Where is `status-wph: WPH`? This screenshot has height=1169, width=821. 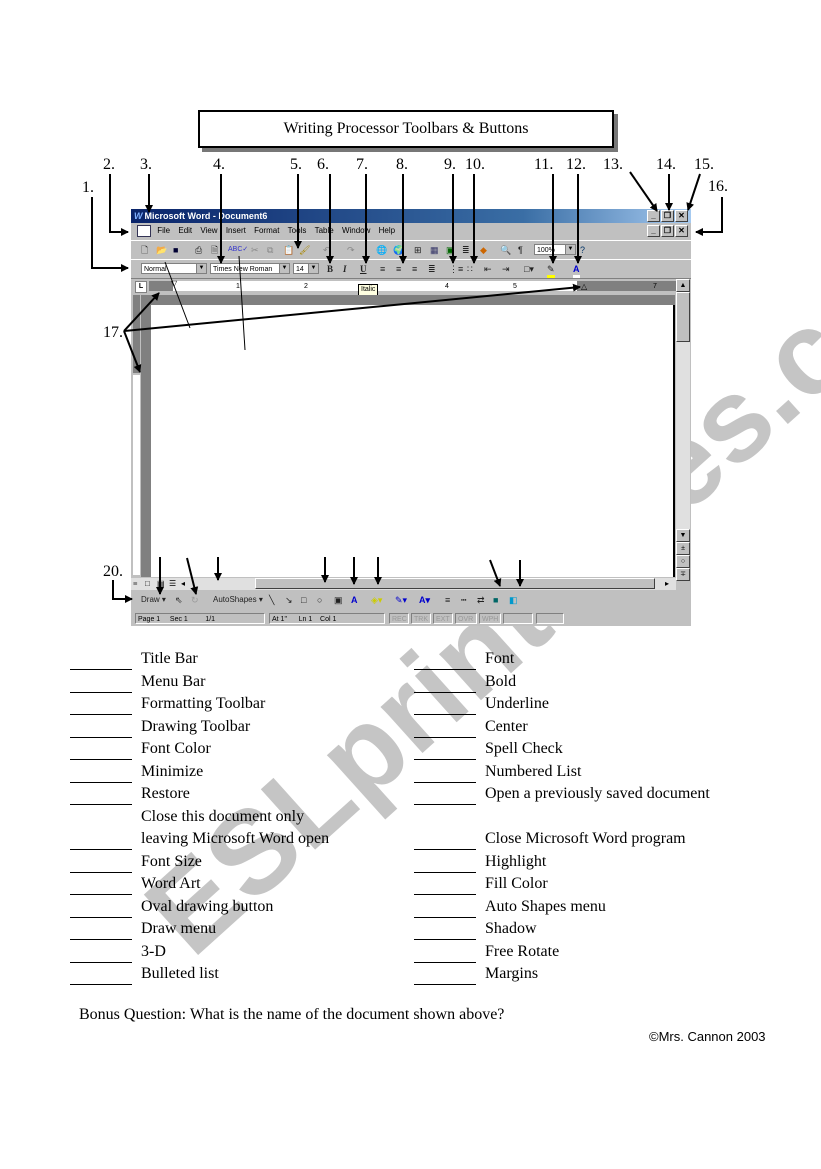
status-wph: WPH is located at coordinates (490, 618).